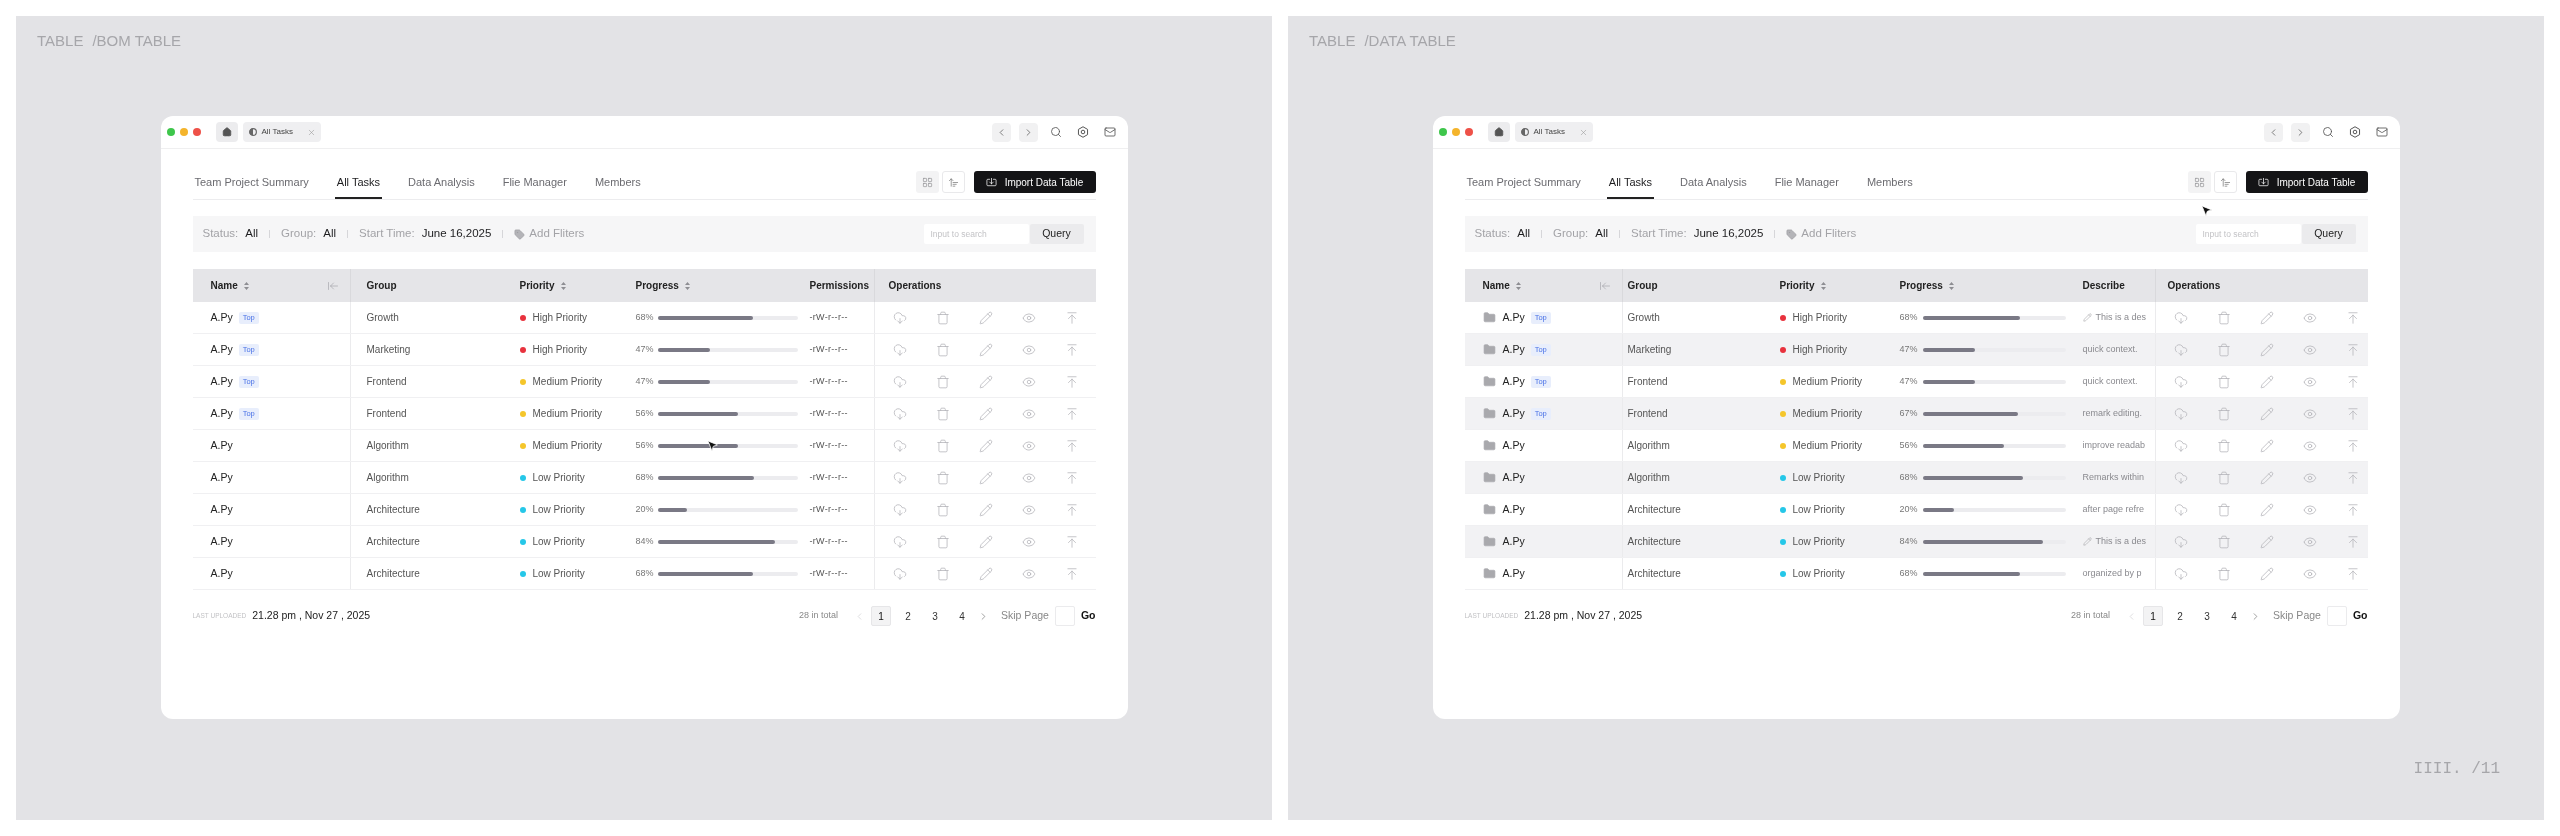  What do you see at coordinates (881, 616) in the screenshot?
I see `page-button: 1` at bounding box center [881, 616].